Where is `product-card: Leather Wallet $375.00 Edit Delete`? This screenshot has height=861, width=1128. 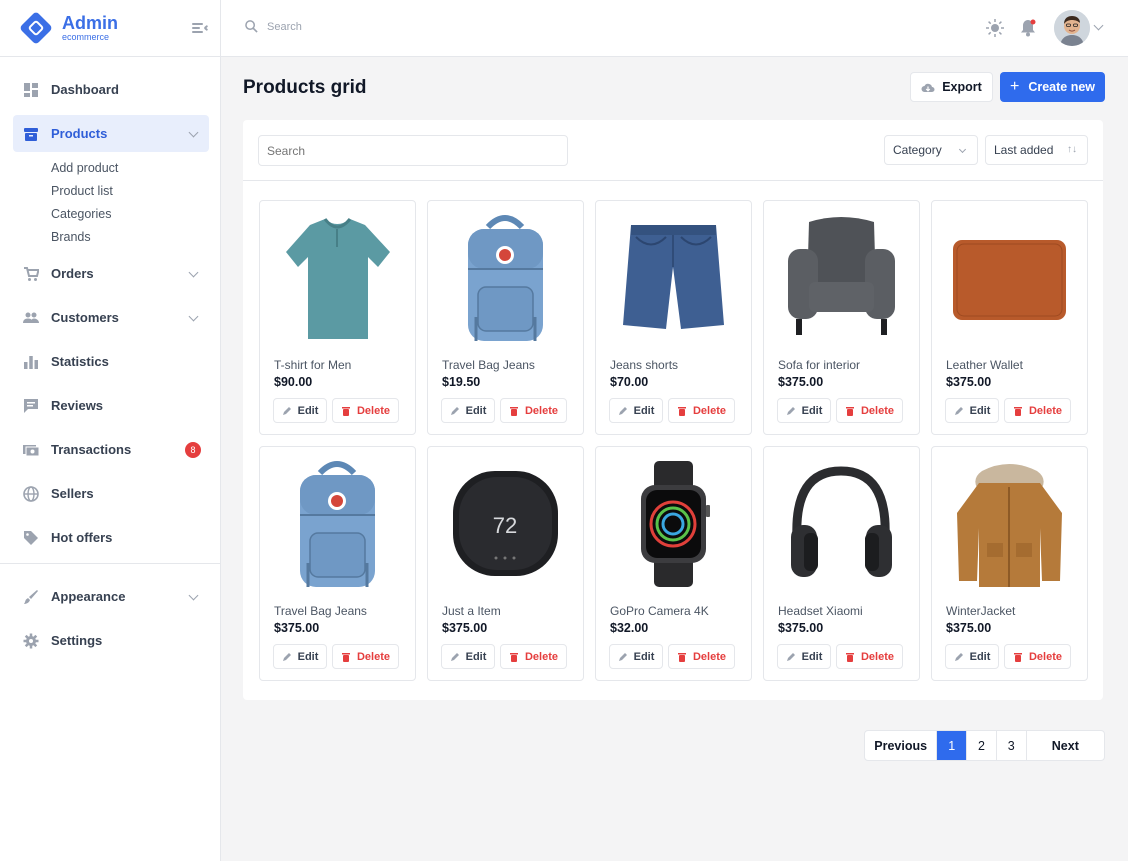
product-card: Leather Wallet $375.00 Edit Delete is located at coordinates (1009, 317).